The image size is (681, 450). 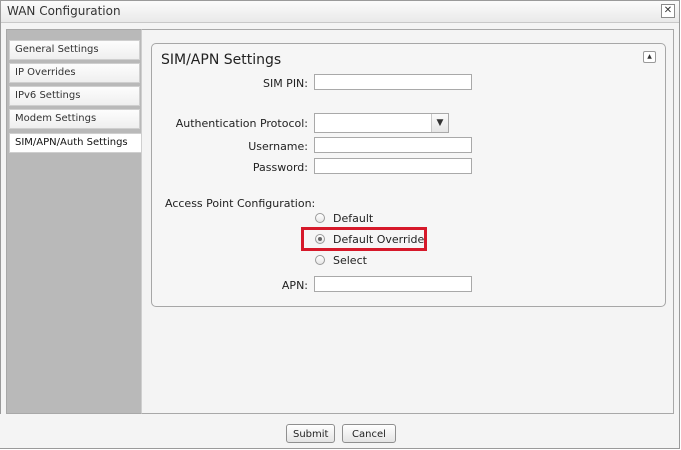 What do you see at coordinates (369, 433) in the screenshot?
I see `cancel-button: Cancel` at bounding box center [369, 433].